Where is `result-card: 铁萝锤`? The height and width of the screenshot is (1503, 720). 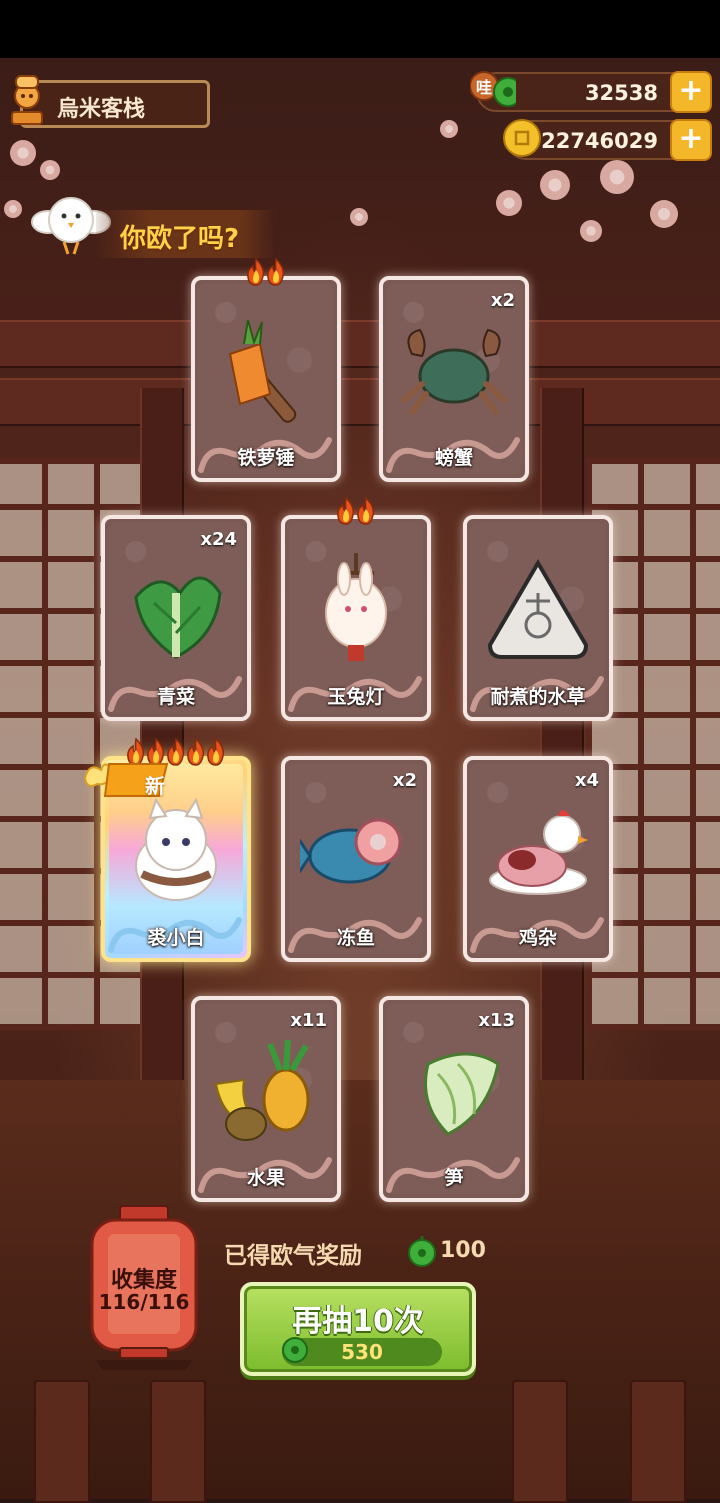
result-card: 铁萝锤 is located at coordinates (266, 369).